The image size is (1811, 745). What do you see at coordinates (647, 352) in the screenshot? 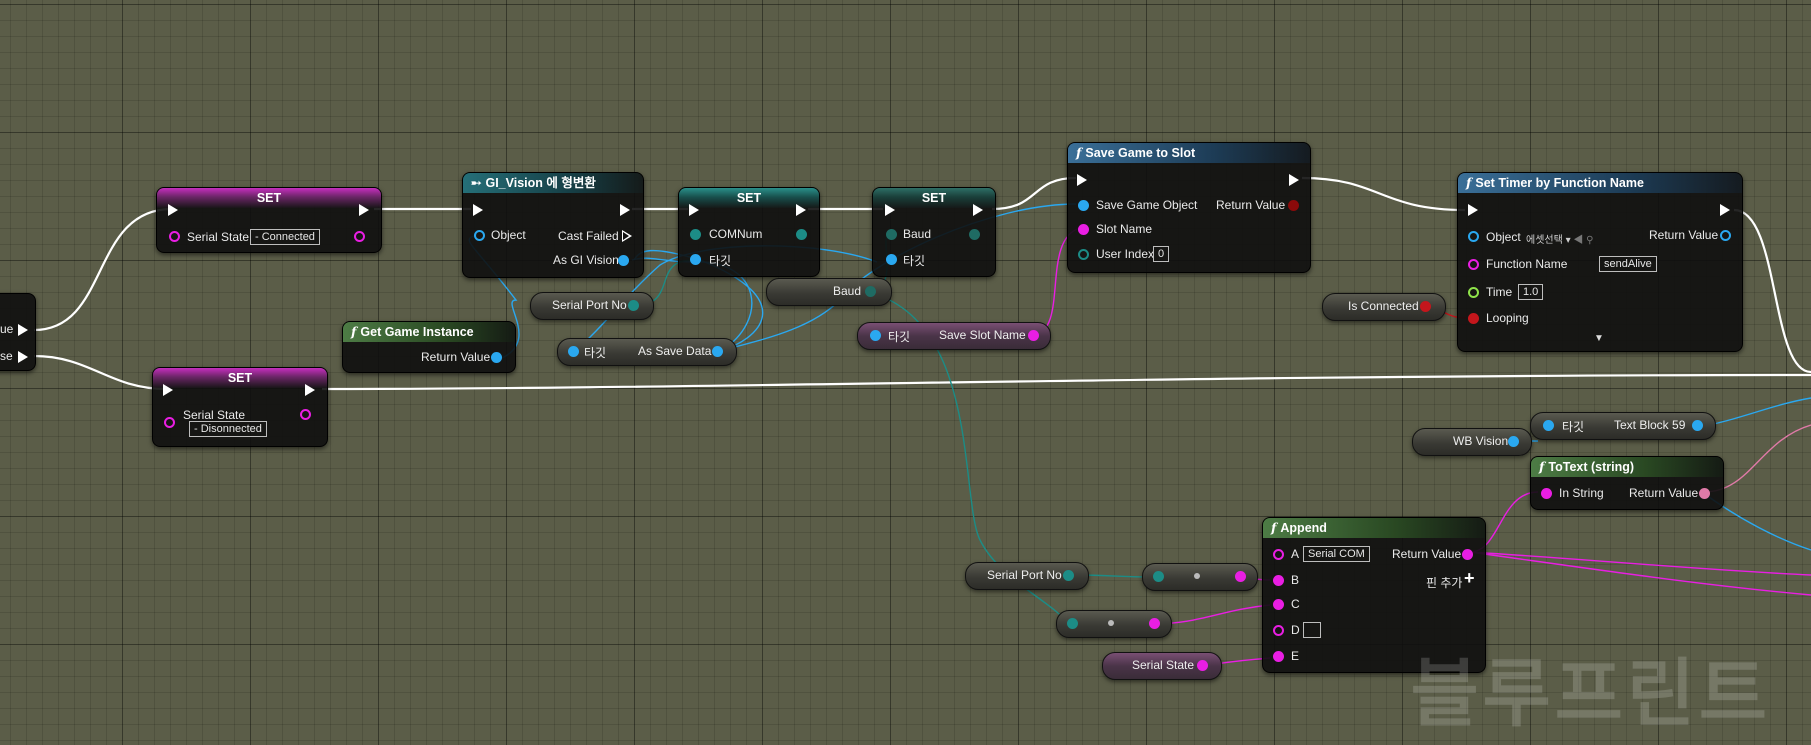
I see `as-save-data-variable: 타깃 As Save Data` at bounding box center [647, 352].